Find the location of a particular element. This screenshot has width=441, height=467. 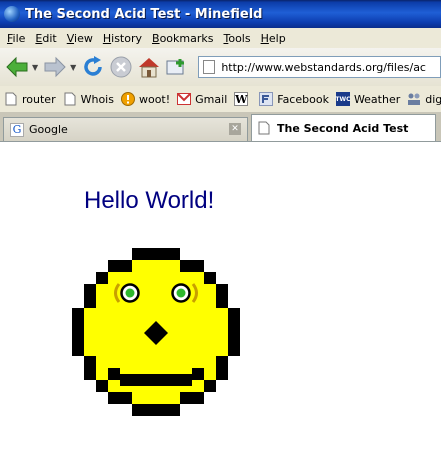

stop-icon is located at coordinates (121, 67).